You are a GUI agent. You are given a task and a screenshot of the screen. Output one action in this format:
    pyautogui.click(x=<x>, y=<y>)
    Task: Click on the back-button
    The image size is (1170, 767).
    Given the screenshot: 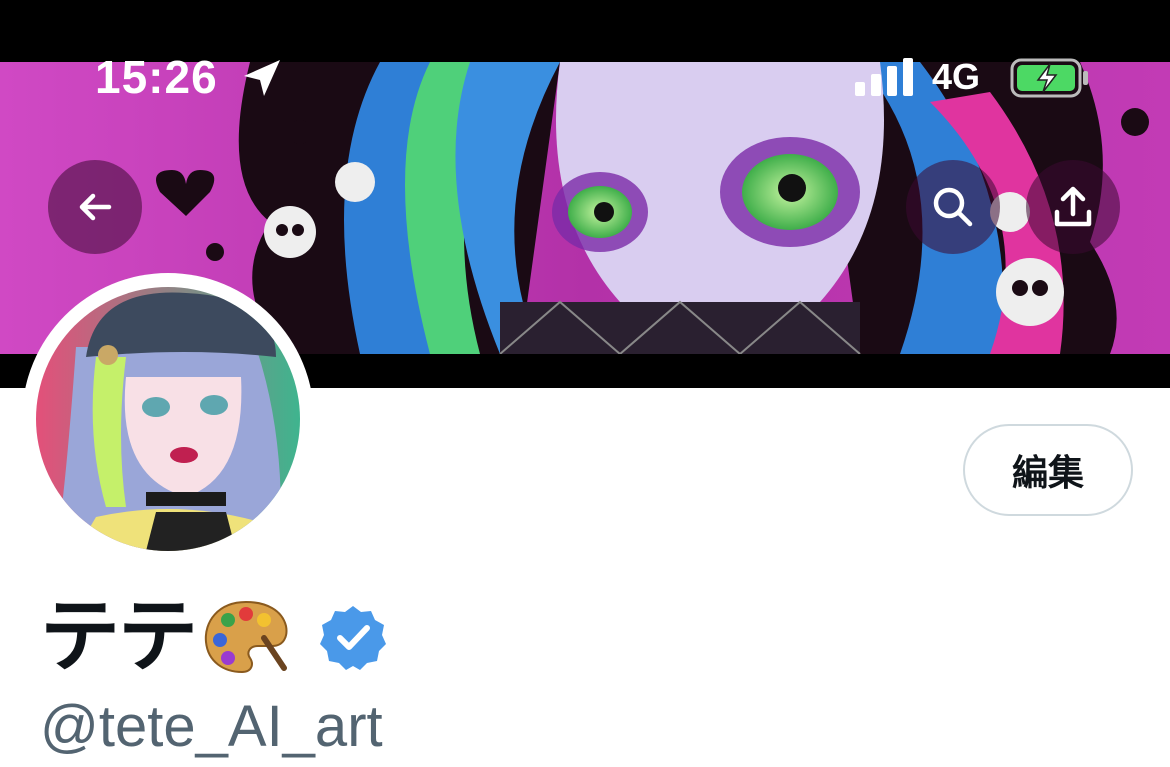 What is the action you would take?
    pyautogui.click(x=95, y=207)
    